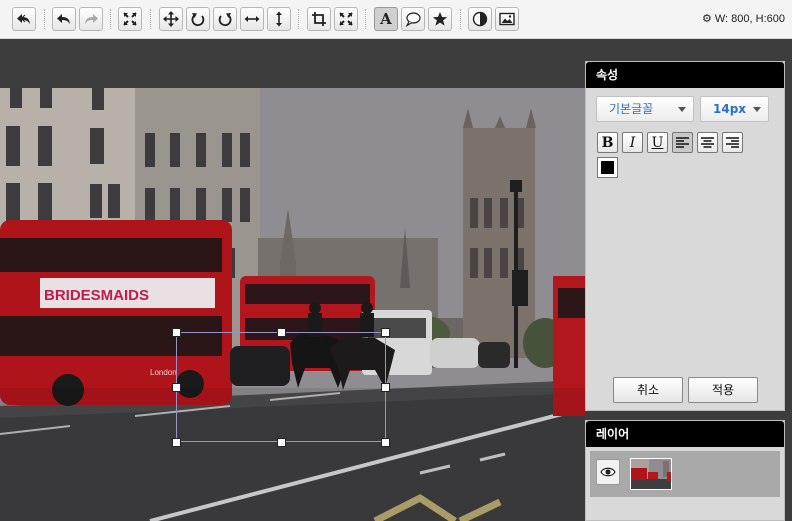  I want to click on insert-image-button, so click(507, 19).